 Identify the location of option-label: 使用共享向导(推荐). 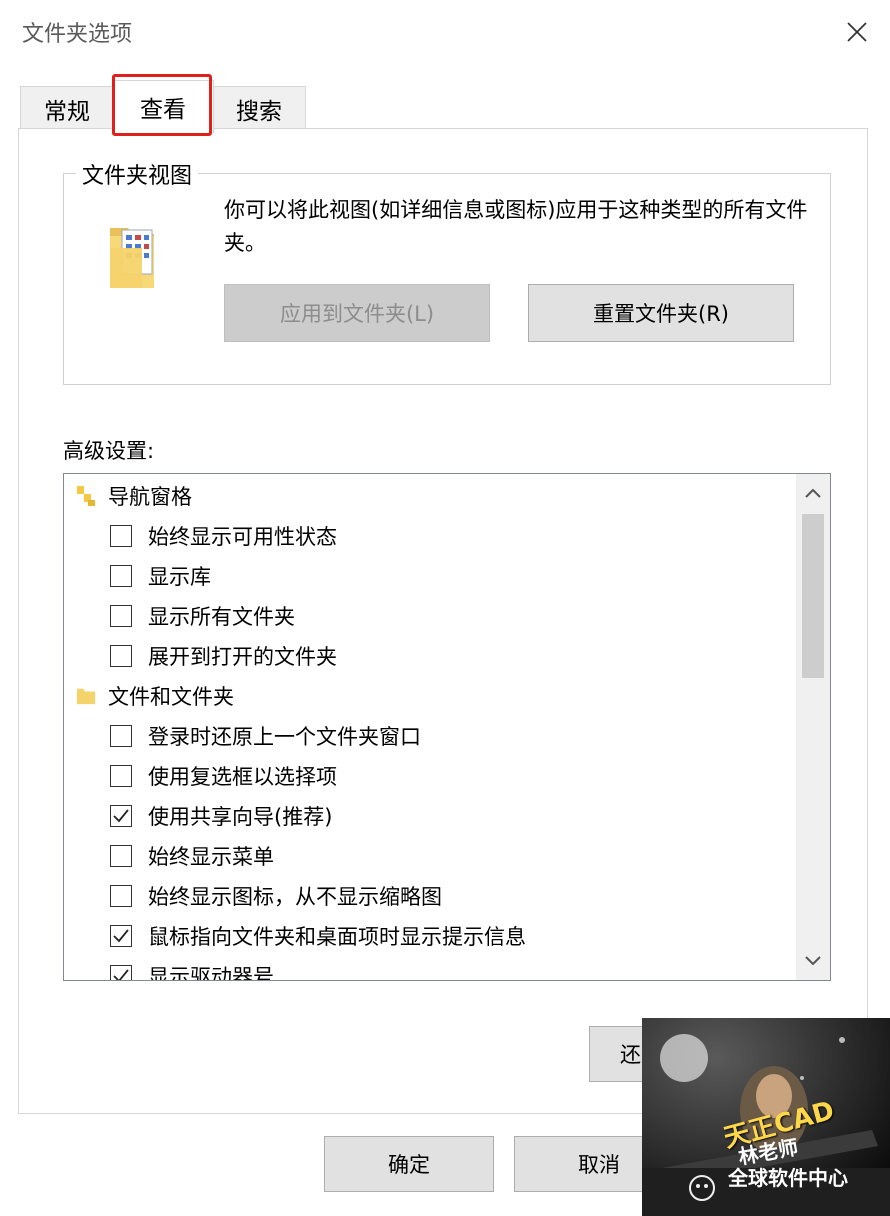
(240, 817).